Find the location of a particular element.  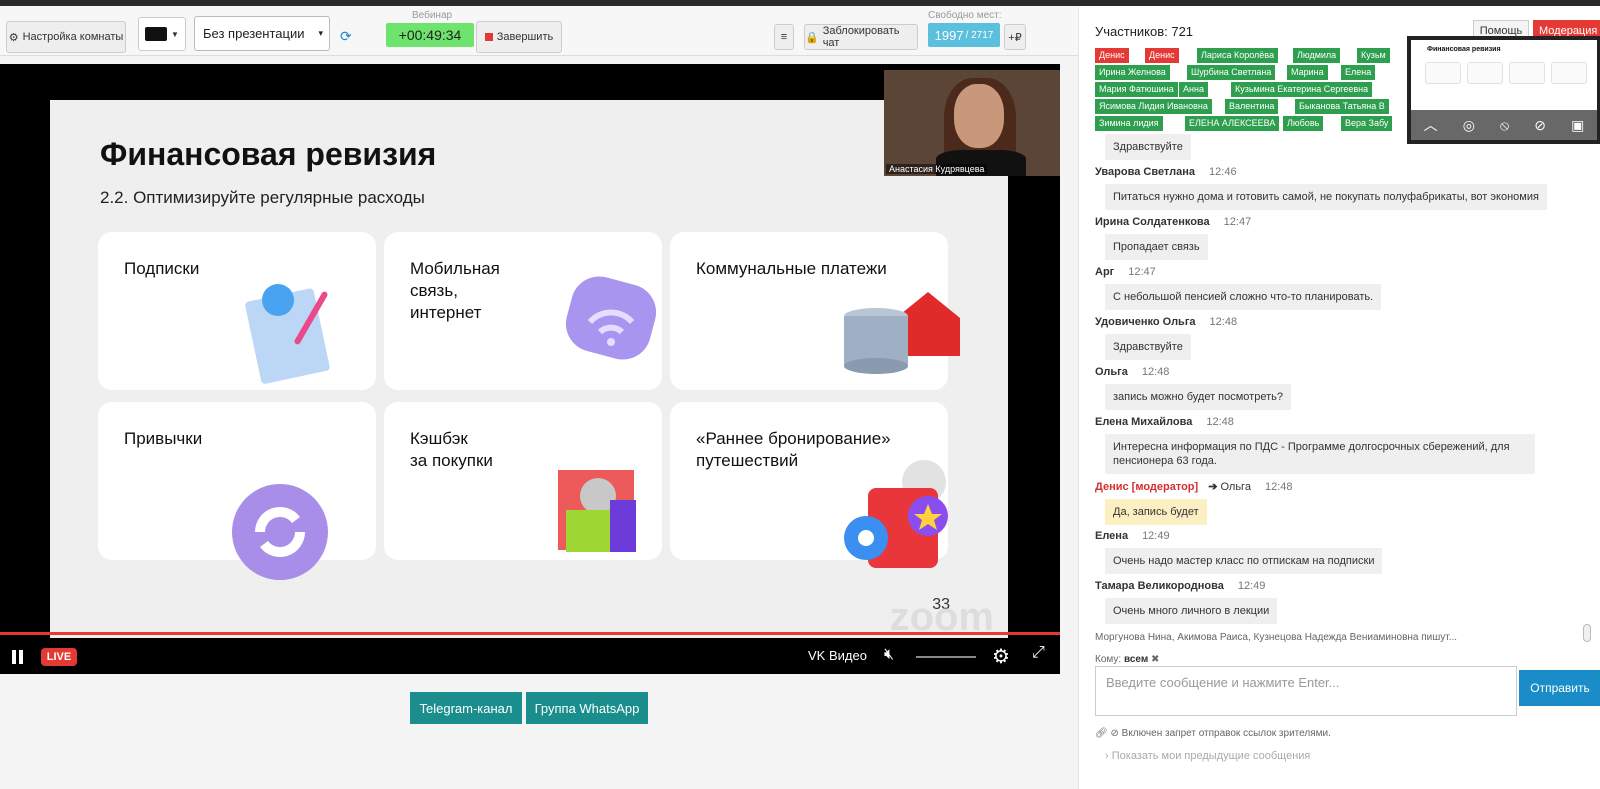

lock-chat-label: Заблокировать чат is located at coordinates (861, 37).